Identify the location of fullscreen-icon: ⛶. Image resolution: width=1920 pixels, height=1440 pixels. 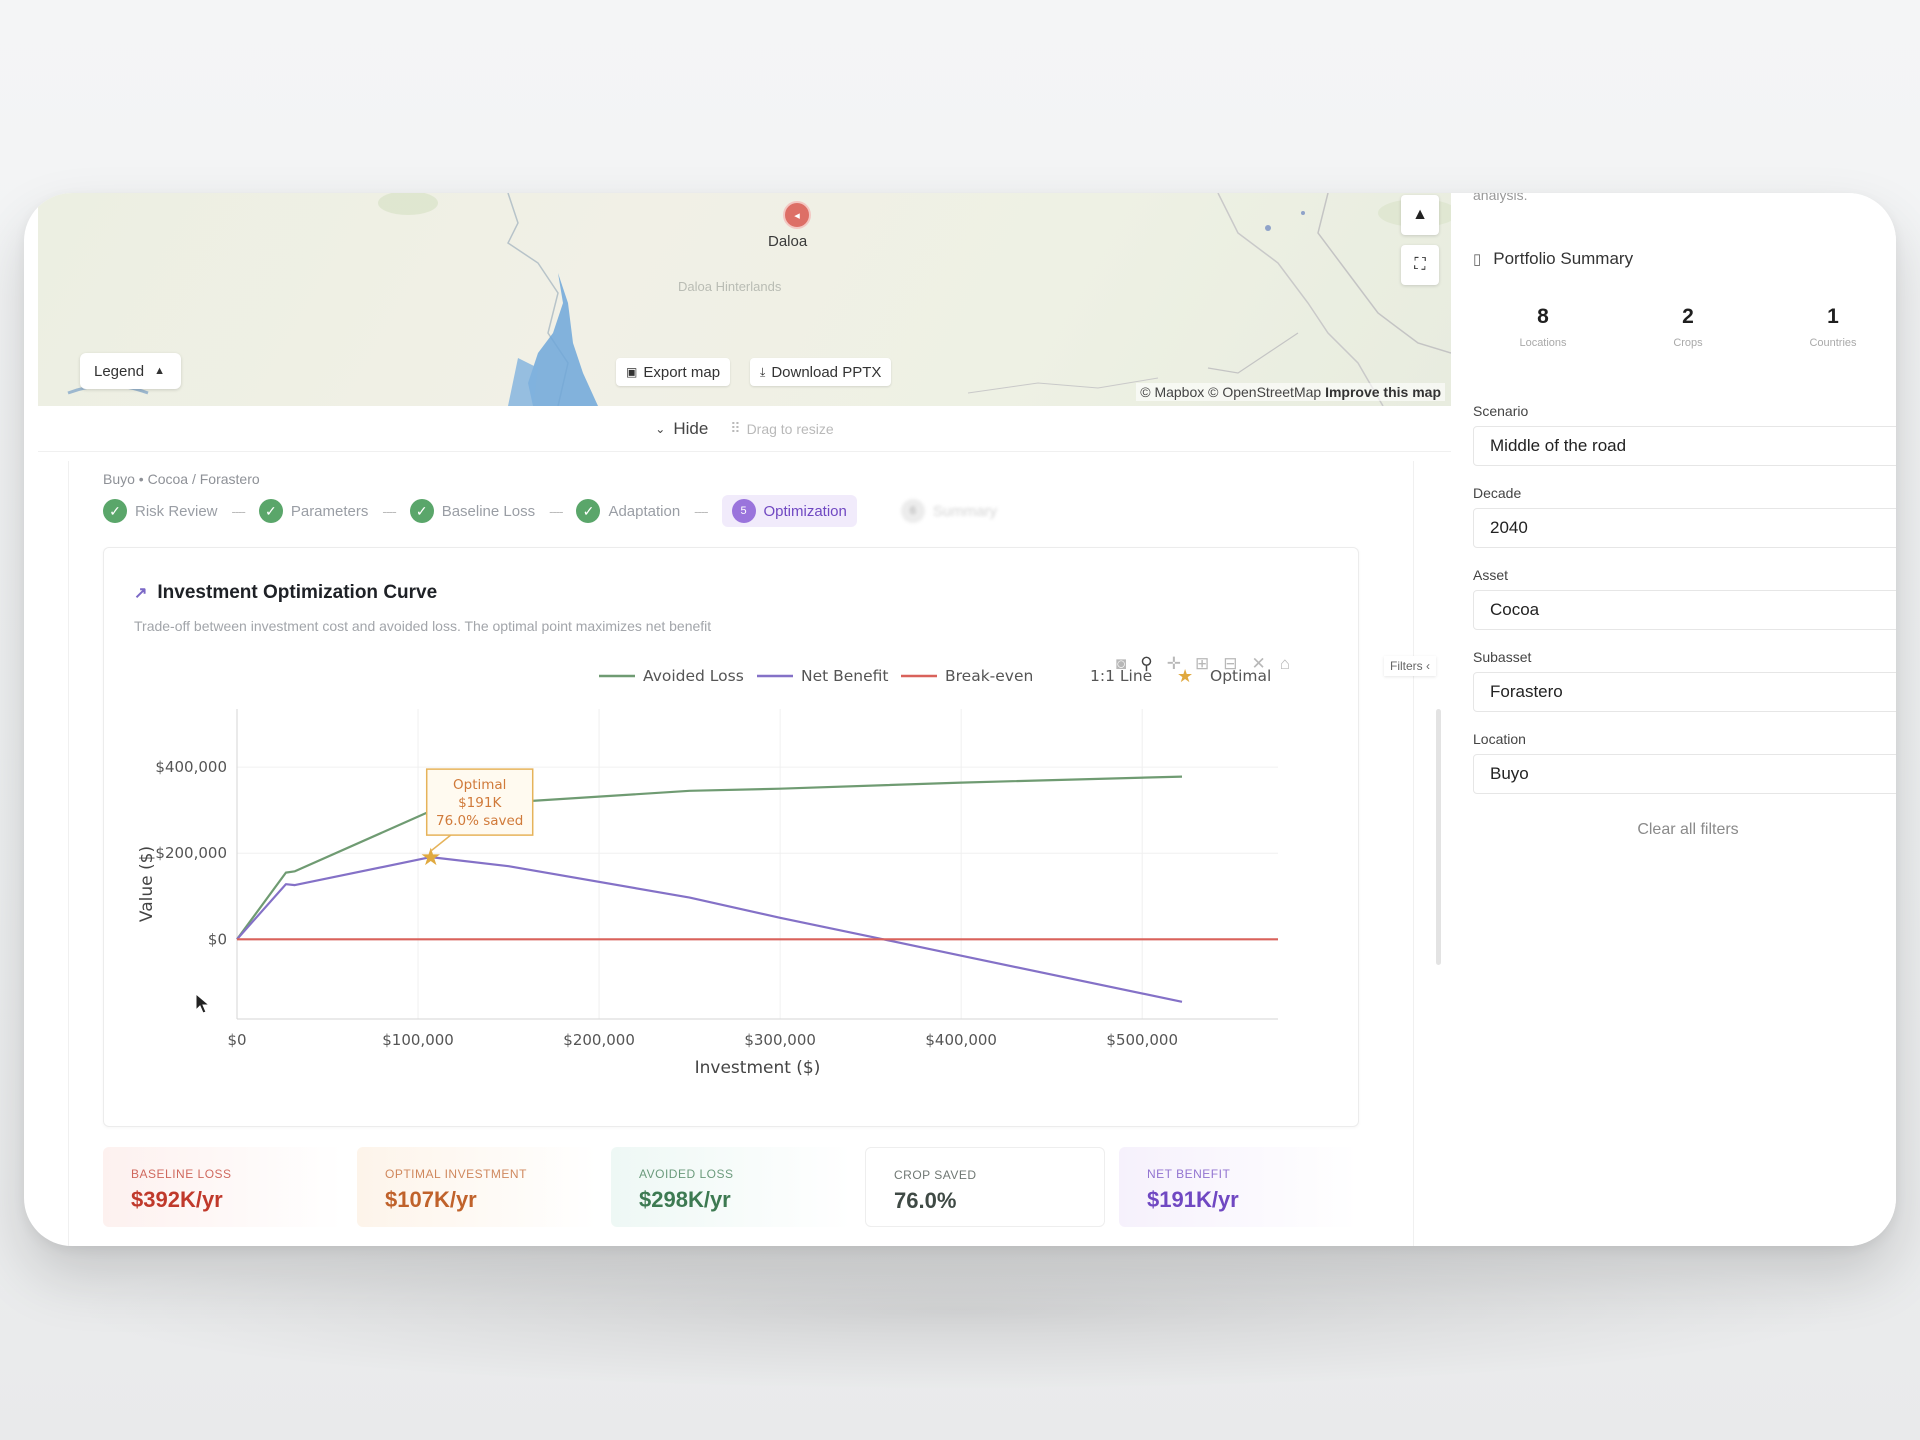
(1420, 264).